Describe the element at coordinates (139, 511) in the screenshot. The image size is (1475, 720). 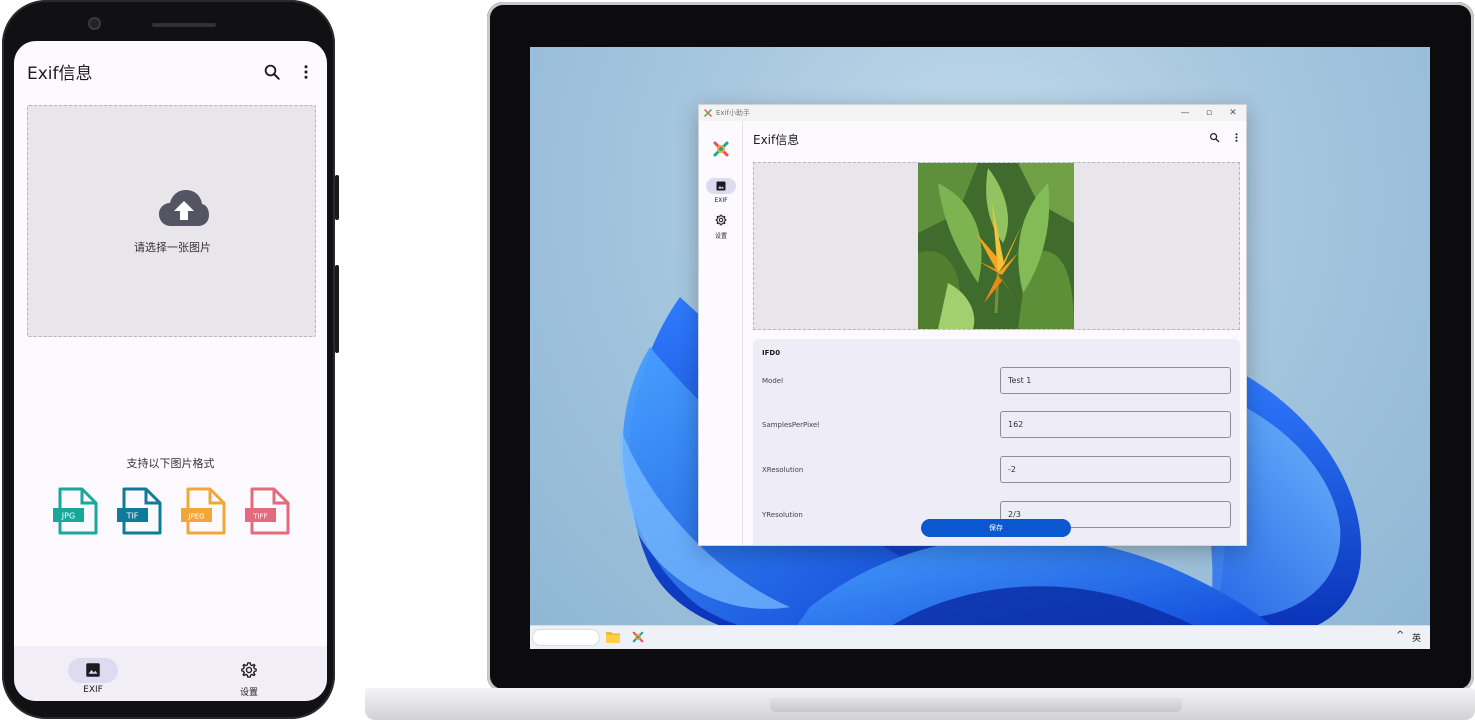
I see `tif-file-icon: TIF` at that location.